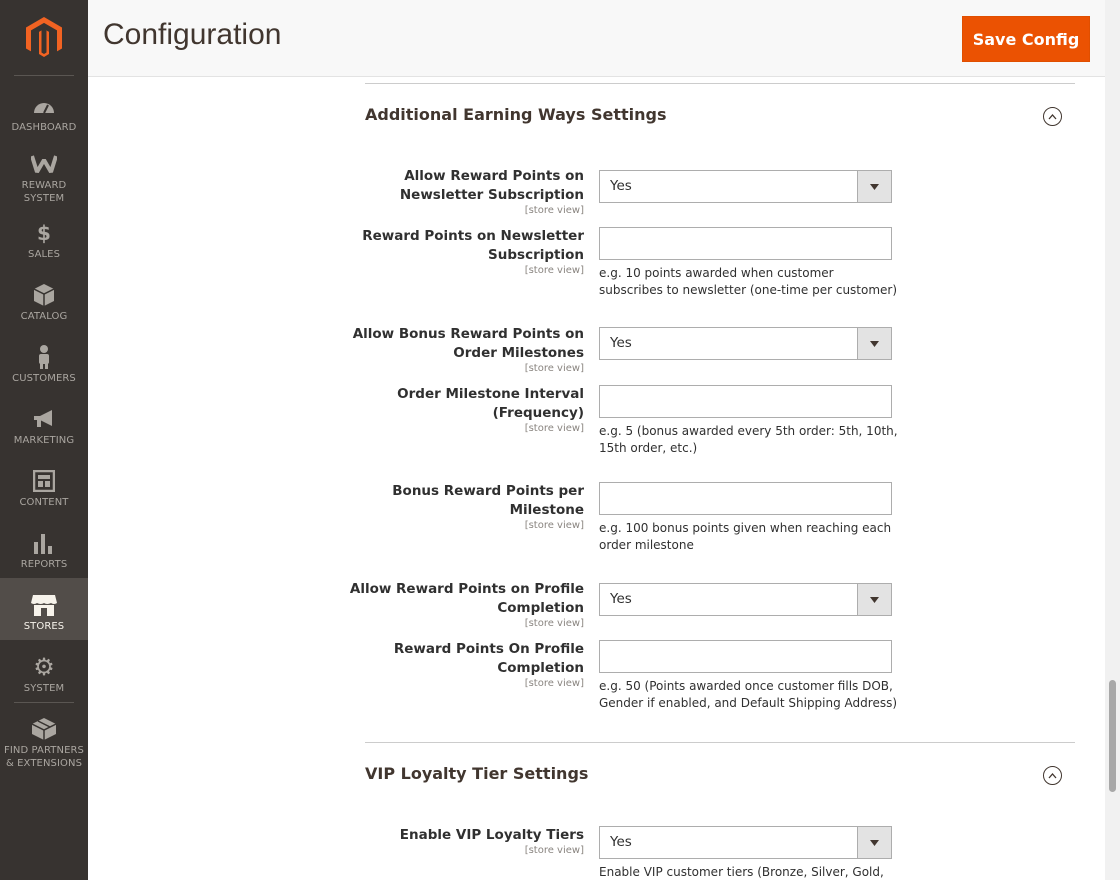  Describe the element at coordinates (44, 757) in the screenshot. I see `nav-label: FIND PARTNERS & EXTENSIONS` at that location.